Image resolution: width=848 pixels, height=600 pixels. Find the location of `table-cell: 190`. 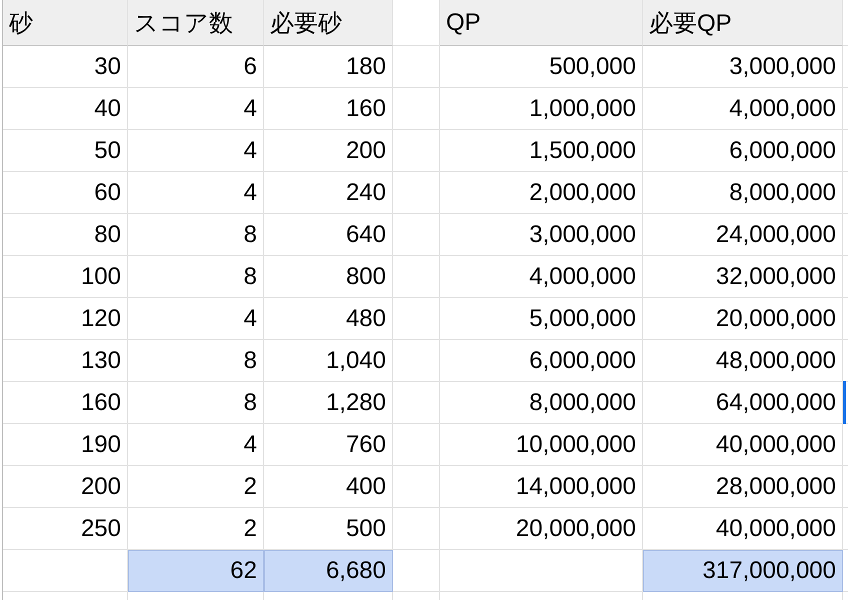

table-cell: 190 is located at coordinates (65, 445).